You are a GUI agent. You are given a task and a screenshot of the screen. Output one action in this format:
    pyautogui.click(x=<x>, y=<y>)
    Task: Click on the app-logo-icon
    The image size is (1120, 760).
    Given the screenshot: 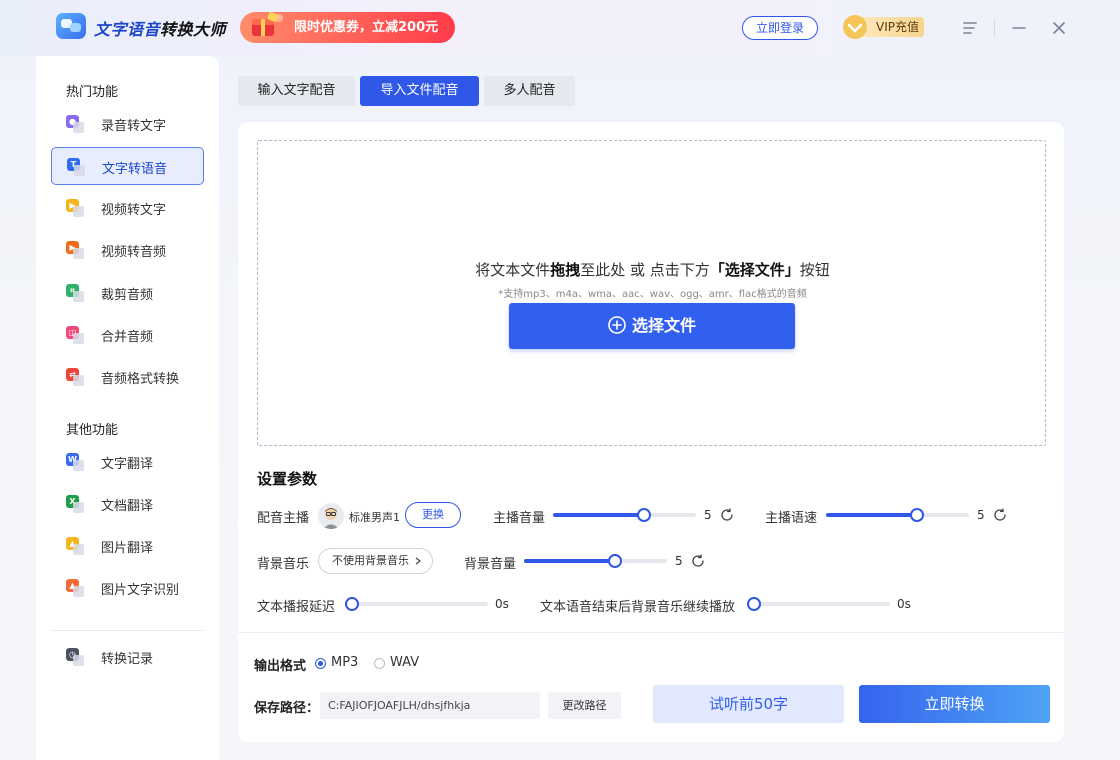 What is the action you would take?
    pyautogui.click(x=71, y=26)
    